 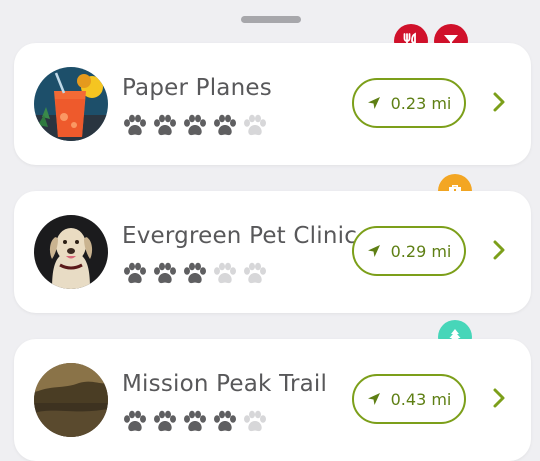 What do you see at coordinates (421, 399) in the screenshot?
I see `distance-label: 0.43 mi` at bounding box center [421, 399].